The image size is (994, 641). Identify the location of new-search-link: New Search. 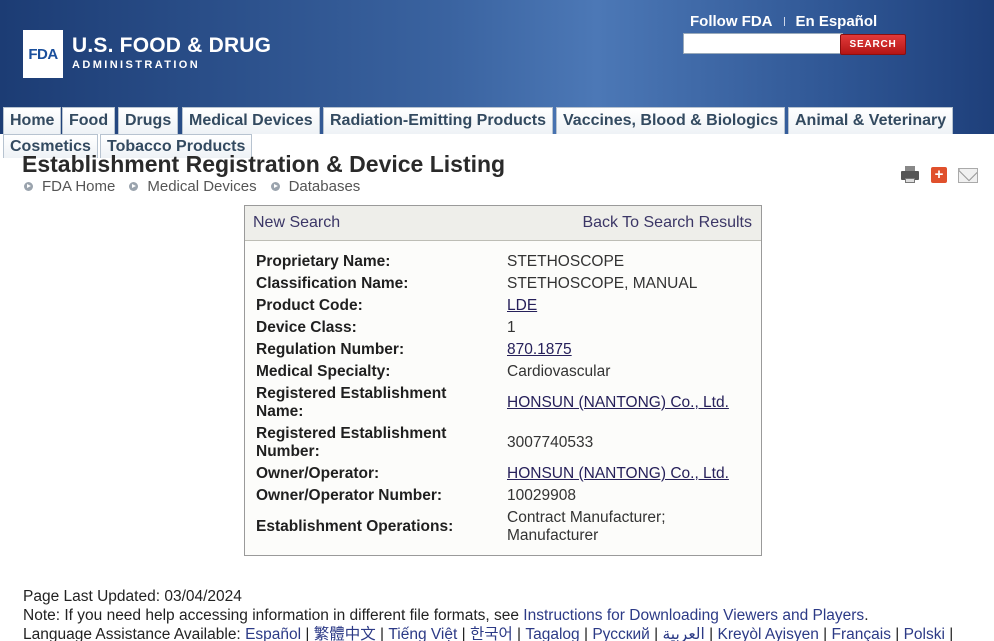
(296, 223).